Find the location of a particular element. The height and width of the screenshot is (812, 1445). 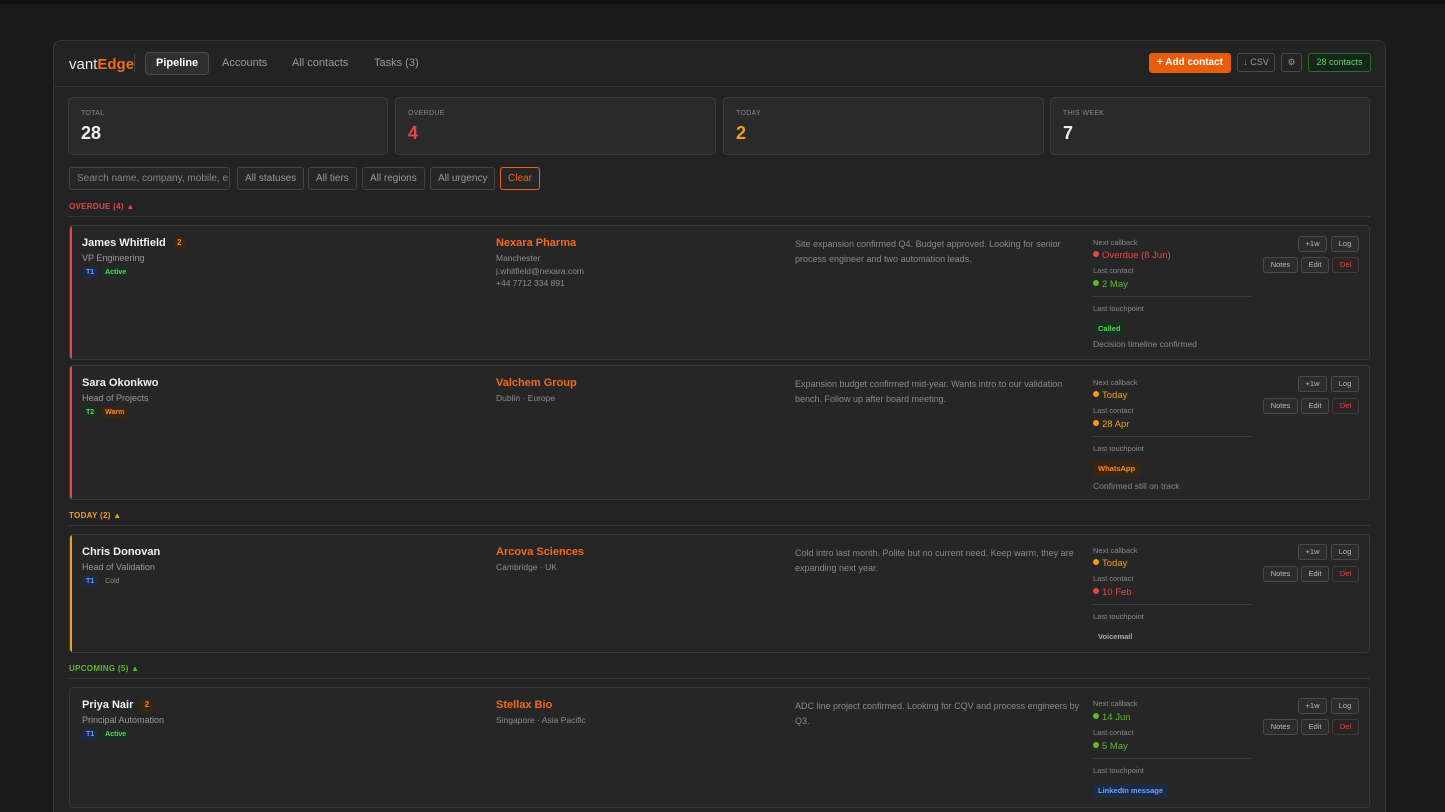

stat-value: 28 is located at coordinates (91, 133).